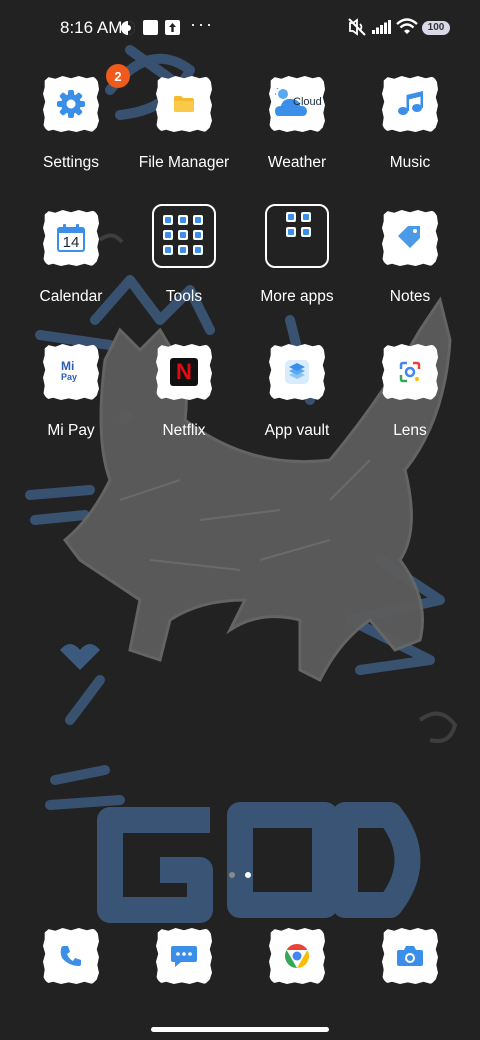 The width and height of the screenshot is (480, 1040). I want to click on app-label-music: Music, so click(410, 162).